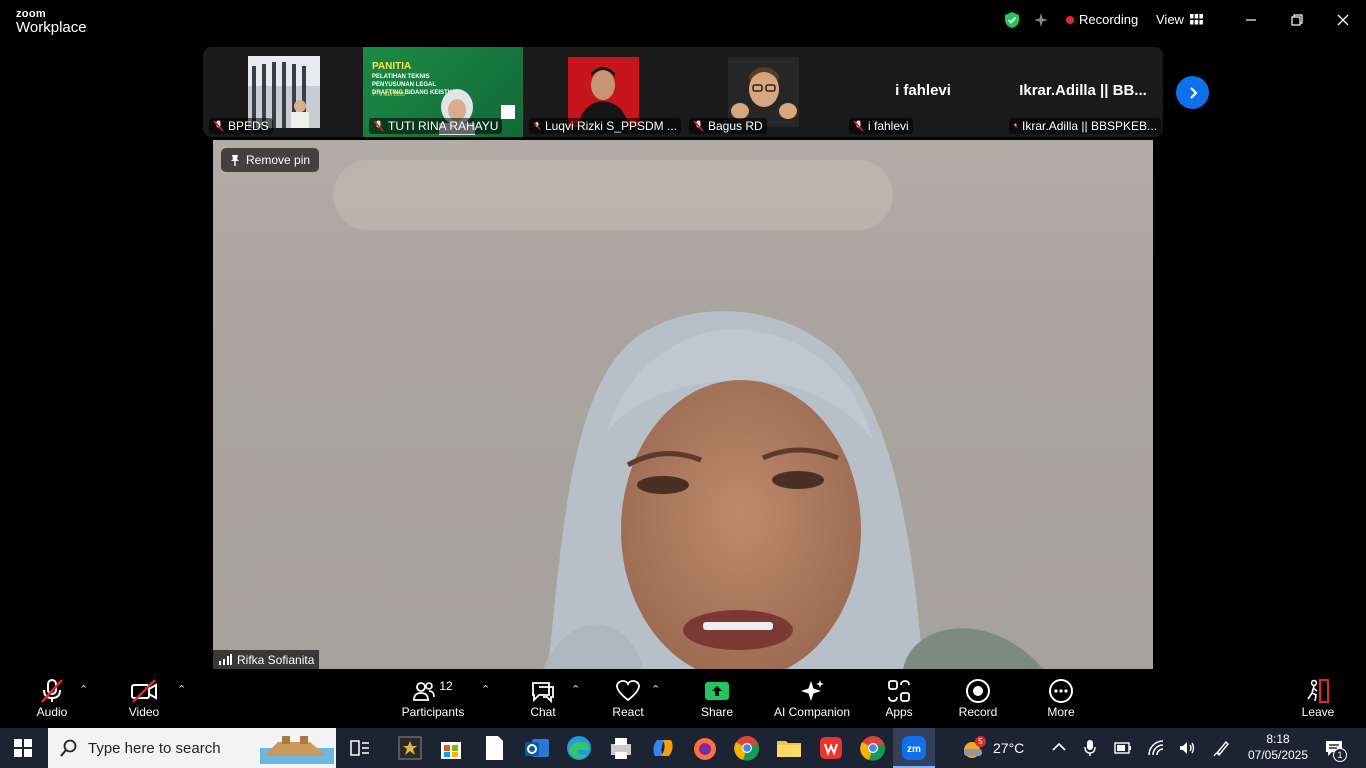 The image size is (1366, 768). I want to click on view-button: View, so click(1179, 19).